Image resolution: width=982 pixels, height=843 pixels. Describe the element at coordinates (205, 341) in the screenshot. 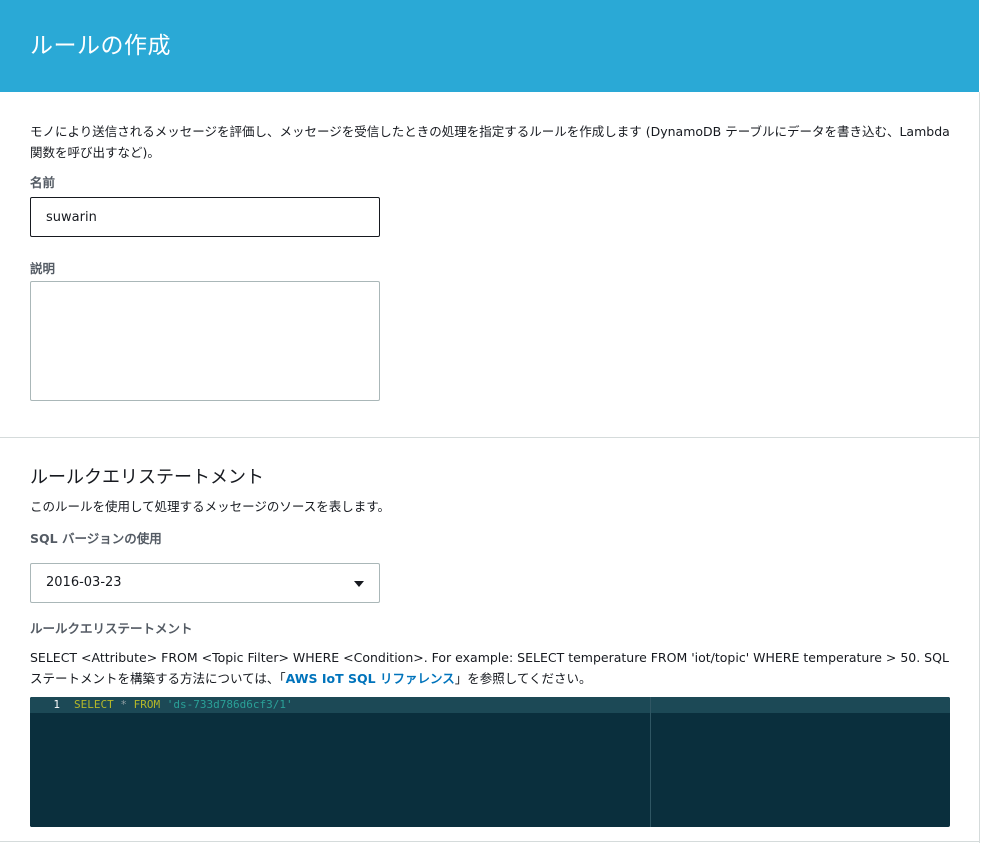

I see `description-textarea` at that location.